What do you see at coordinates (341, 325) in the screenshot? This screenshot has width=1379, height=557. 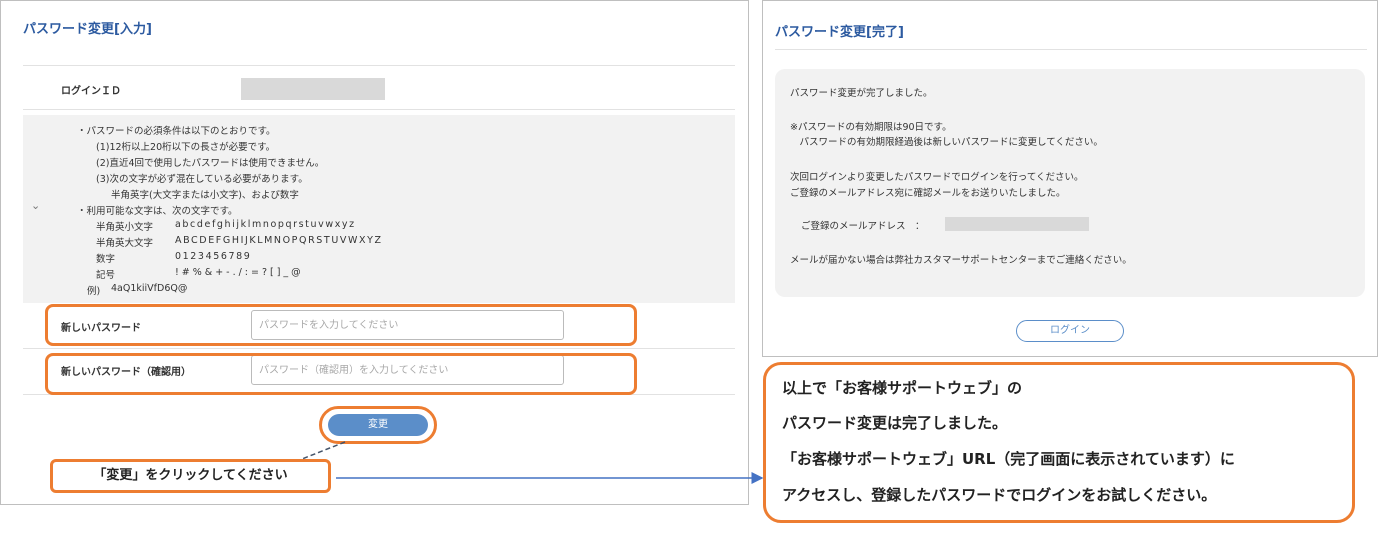 I see `new-password-highlight` at bounding box center [341, 325].